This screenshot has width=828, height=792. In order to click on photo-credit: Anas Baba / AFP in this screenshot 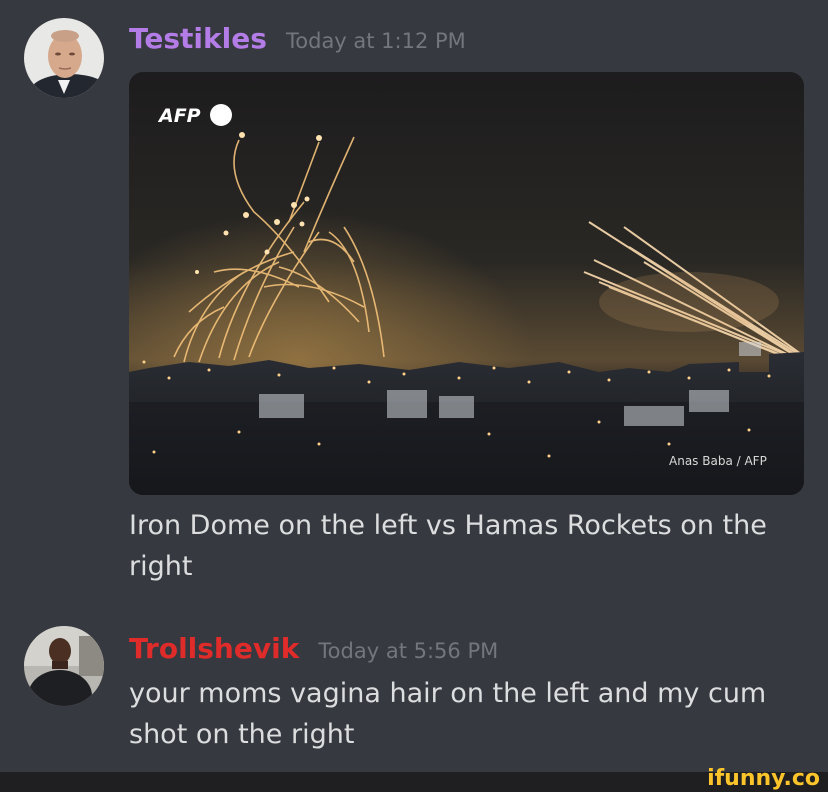, I will do `click(718, 461)`.